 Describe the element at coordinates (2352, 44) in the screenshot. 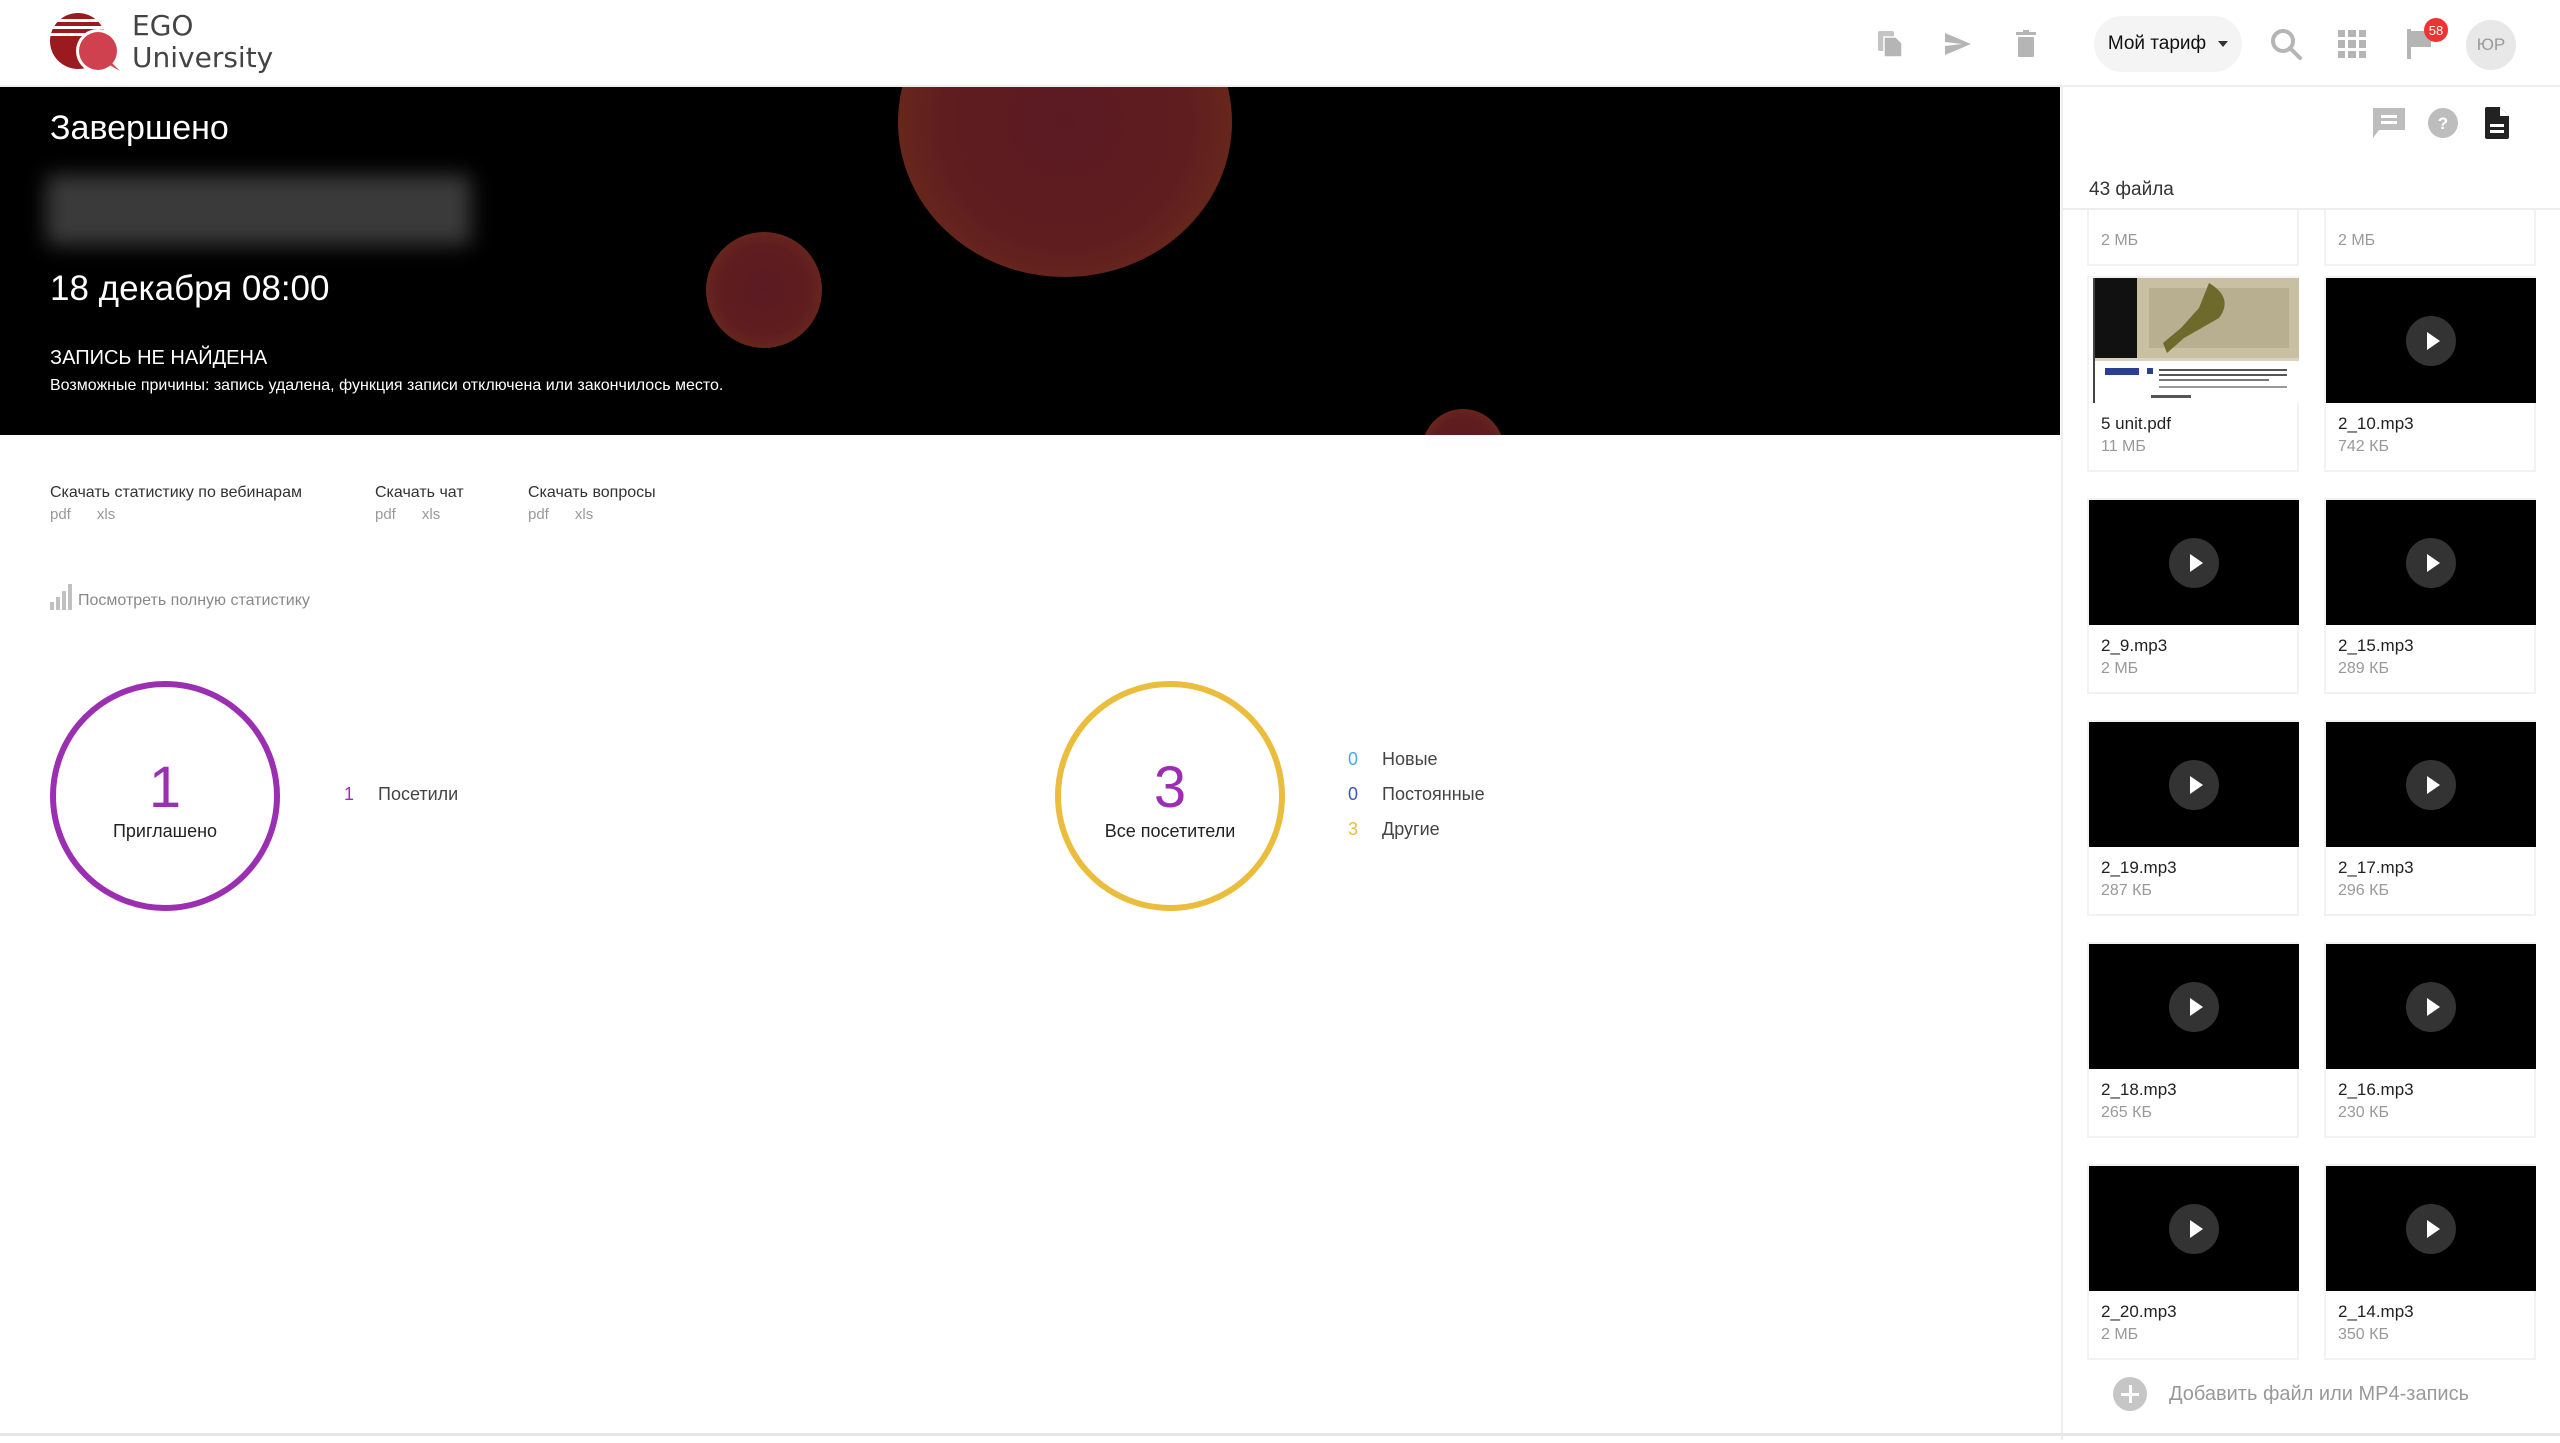

I see `apps-grid-icon` at that location.